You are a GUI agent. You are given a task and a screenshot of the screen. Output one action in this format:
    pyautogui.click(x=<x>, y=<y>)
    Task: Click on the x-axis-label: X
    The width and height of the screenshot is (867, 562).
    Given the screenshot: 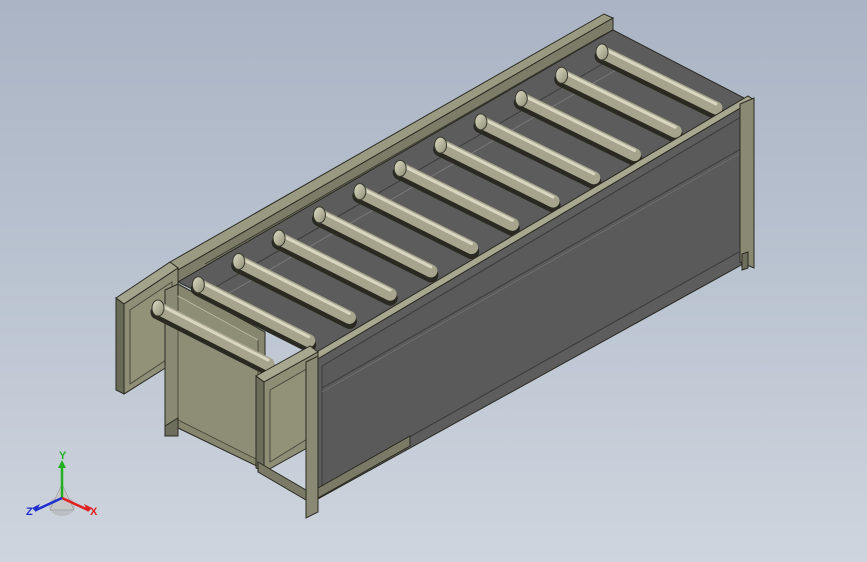 What is the action you would take?
    pyautogui.click(x=94, y=512)
    